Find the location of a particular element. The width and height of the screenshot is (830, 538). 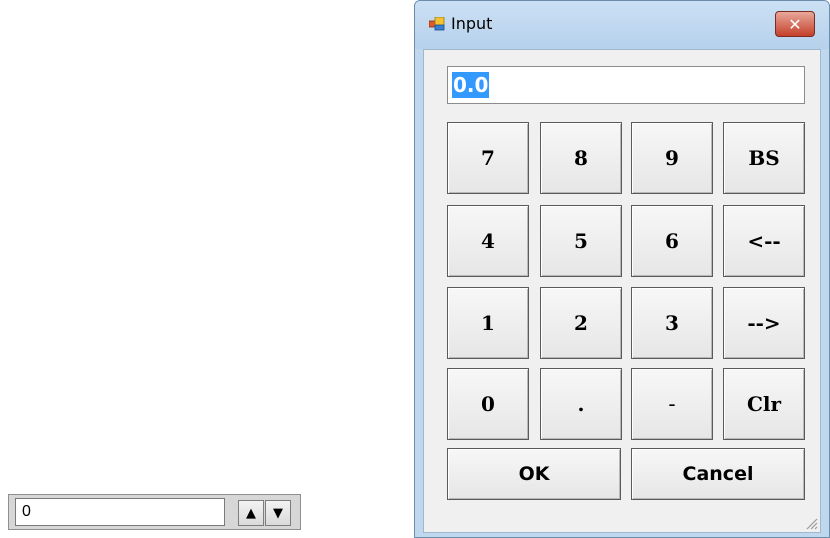

key-decimal: . is located at coordinates (581, 404).